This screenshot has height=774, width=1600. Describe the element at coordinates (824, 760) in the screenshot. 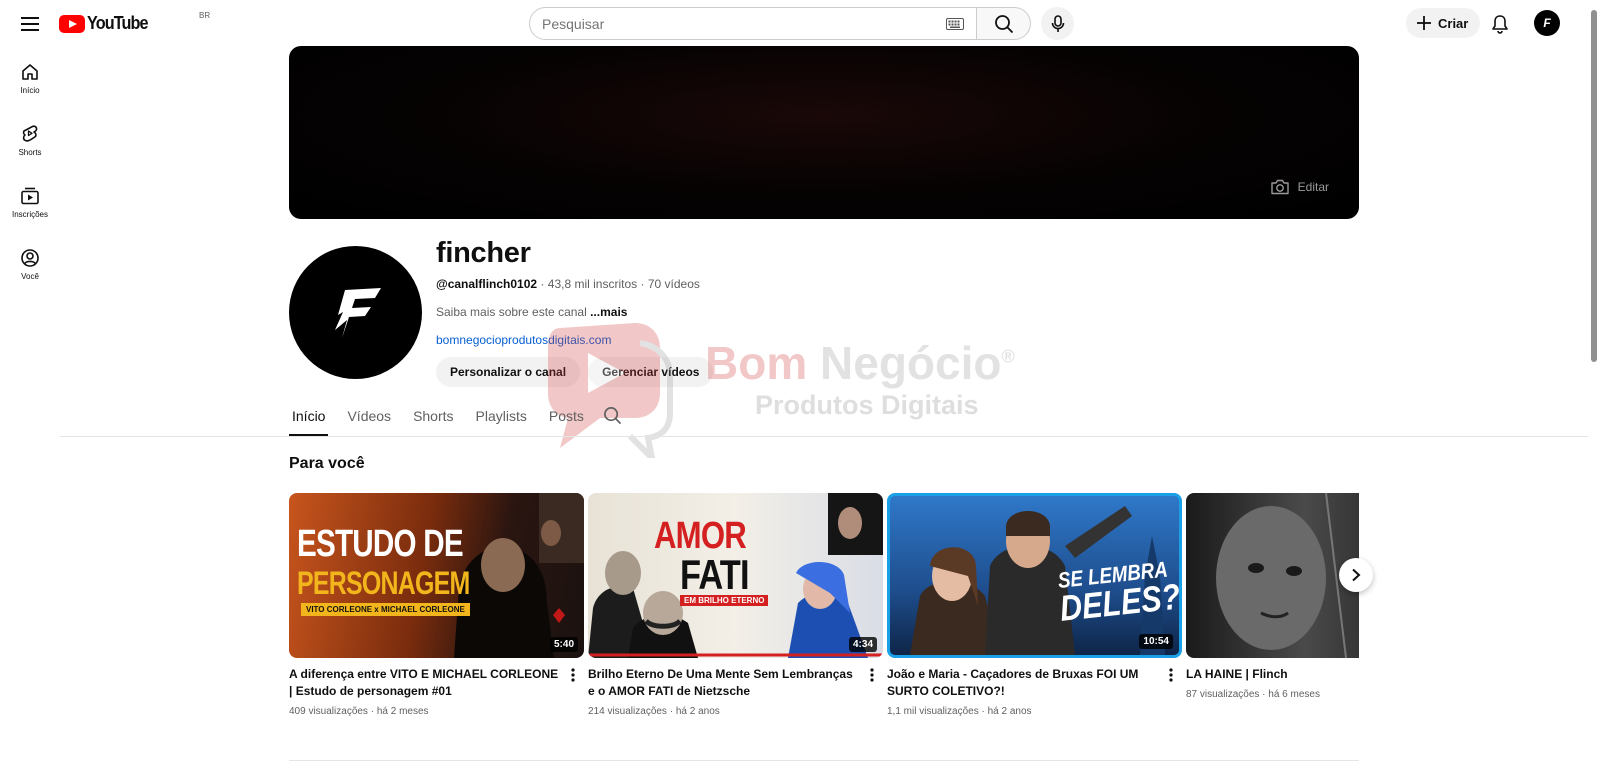

I see `section-divider` at that location.